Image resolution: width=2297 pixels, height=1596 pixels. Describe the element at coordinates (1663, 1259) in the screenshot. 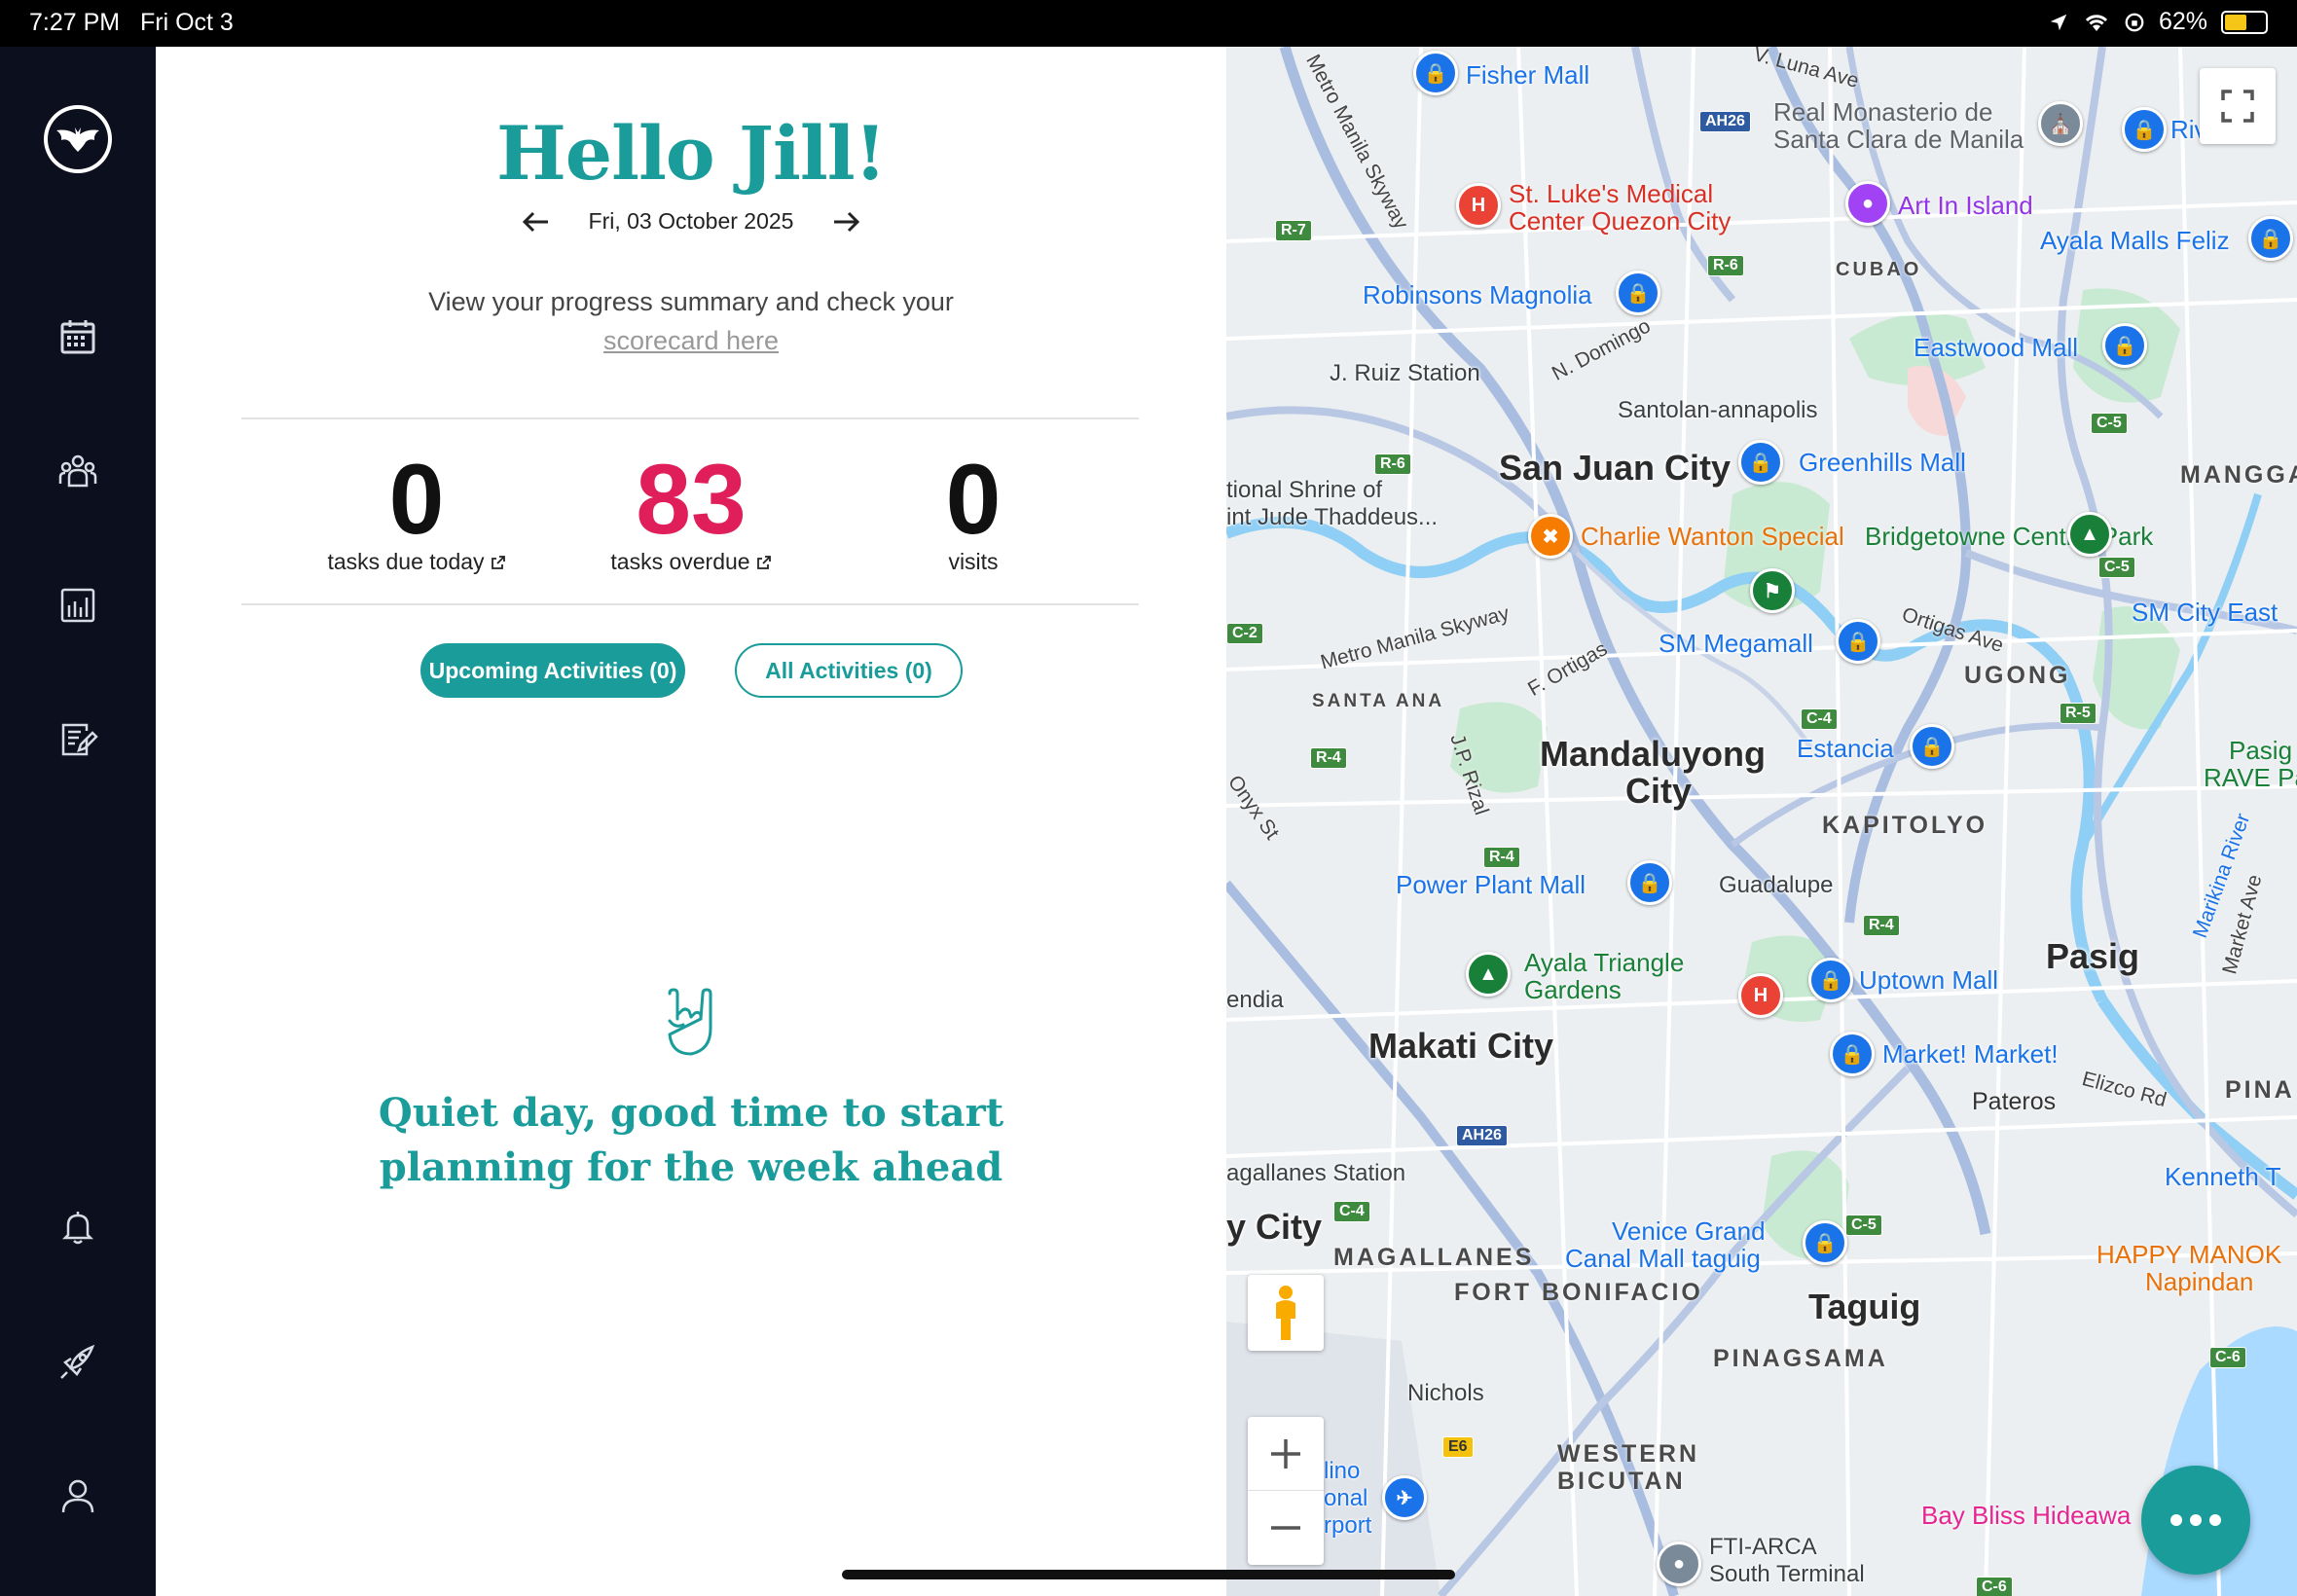

I see `poi-label: Canal Mall taguig` at that location.